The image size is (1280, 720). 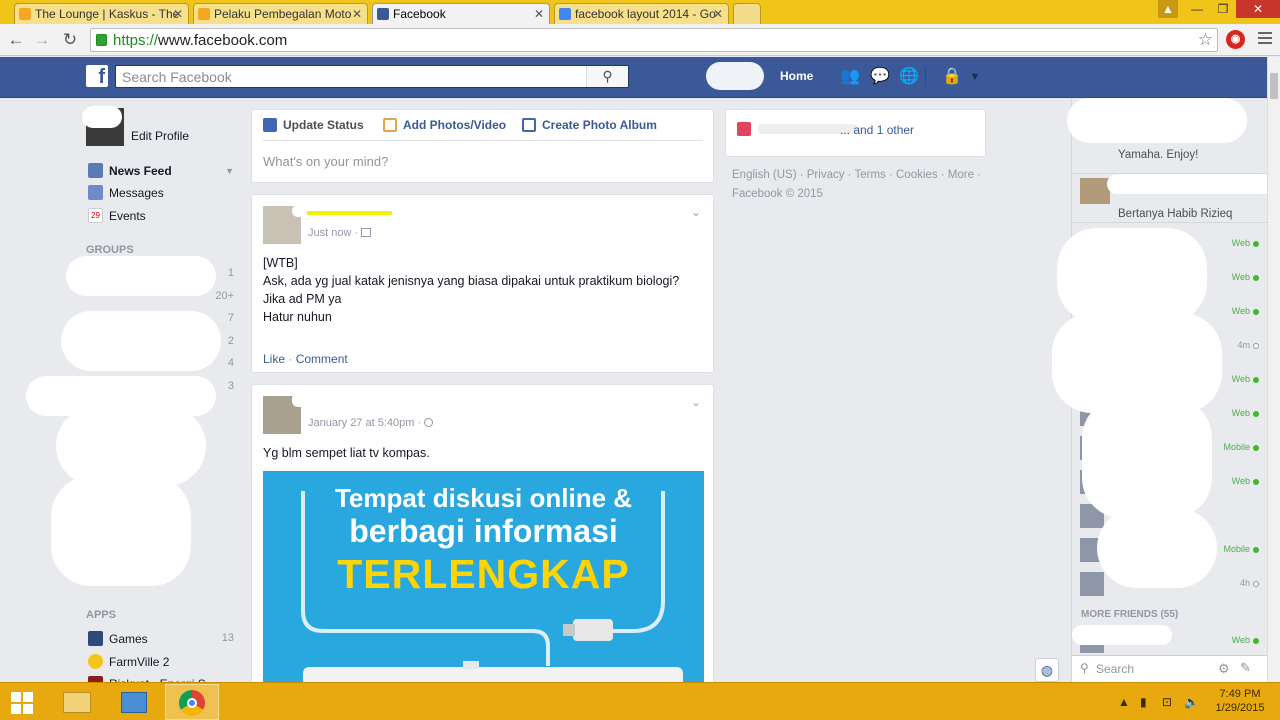 What do you see at coordinates (589, 125) in the screenshot?
I see `tab-create-album: Create Photo Album` at bounding box center [589, 125].